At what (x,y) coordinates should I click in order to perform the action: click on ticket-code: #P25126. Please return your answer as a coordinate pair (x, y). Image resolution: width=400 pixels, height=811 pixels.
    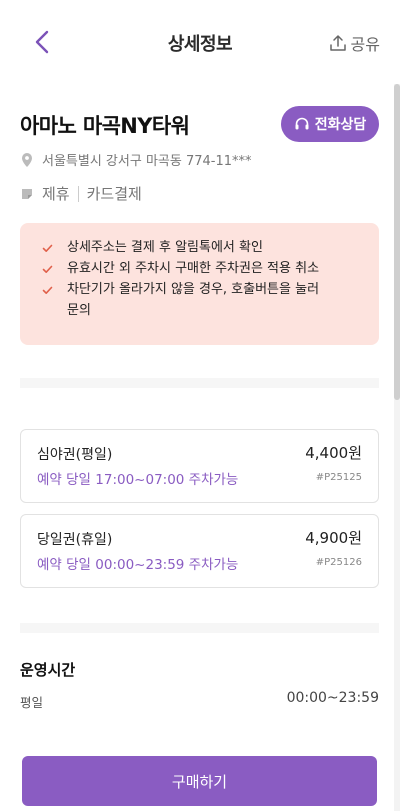
    Looking at the image, I should click on (338, 562).